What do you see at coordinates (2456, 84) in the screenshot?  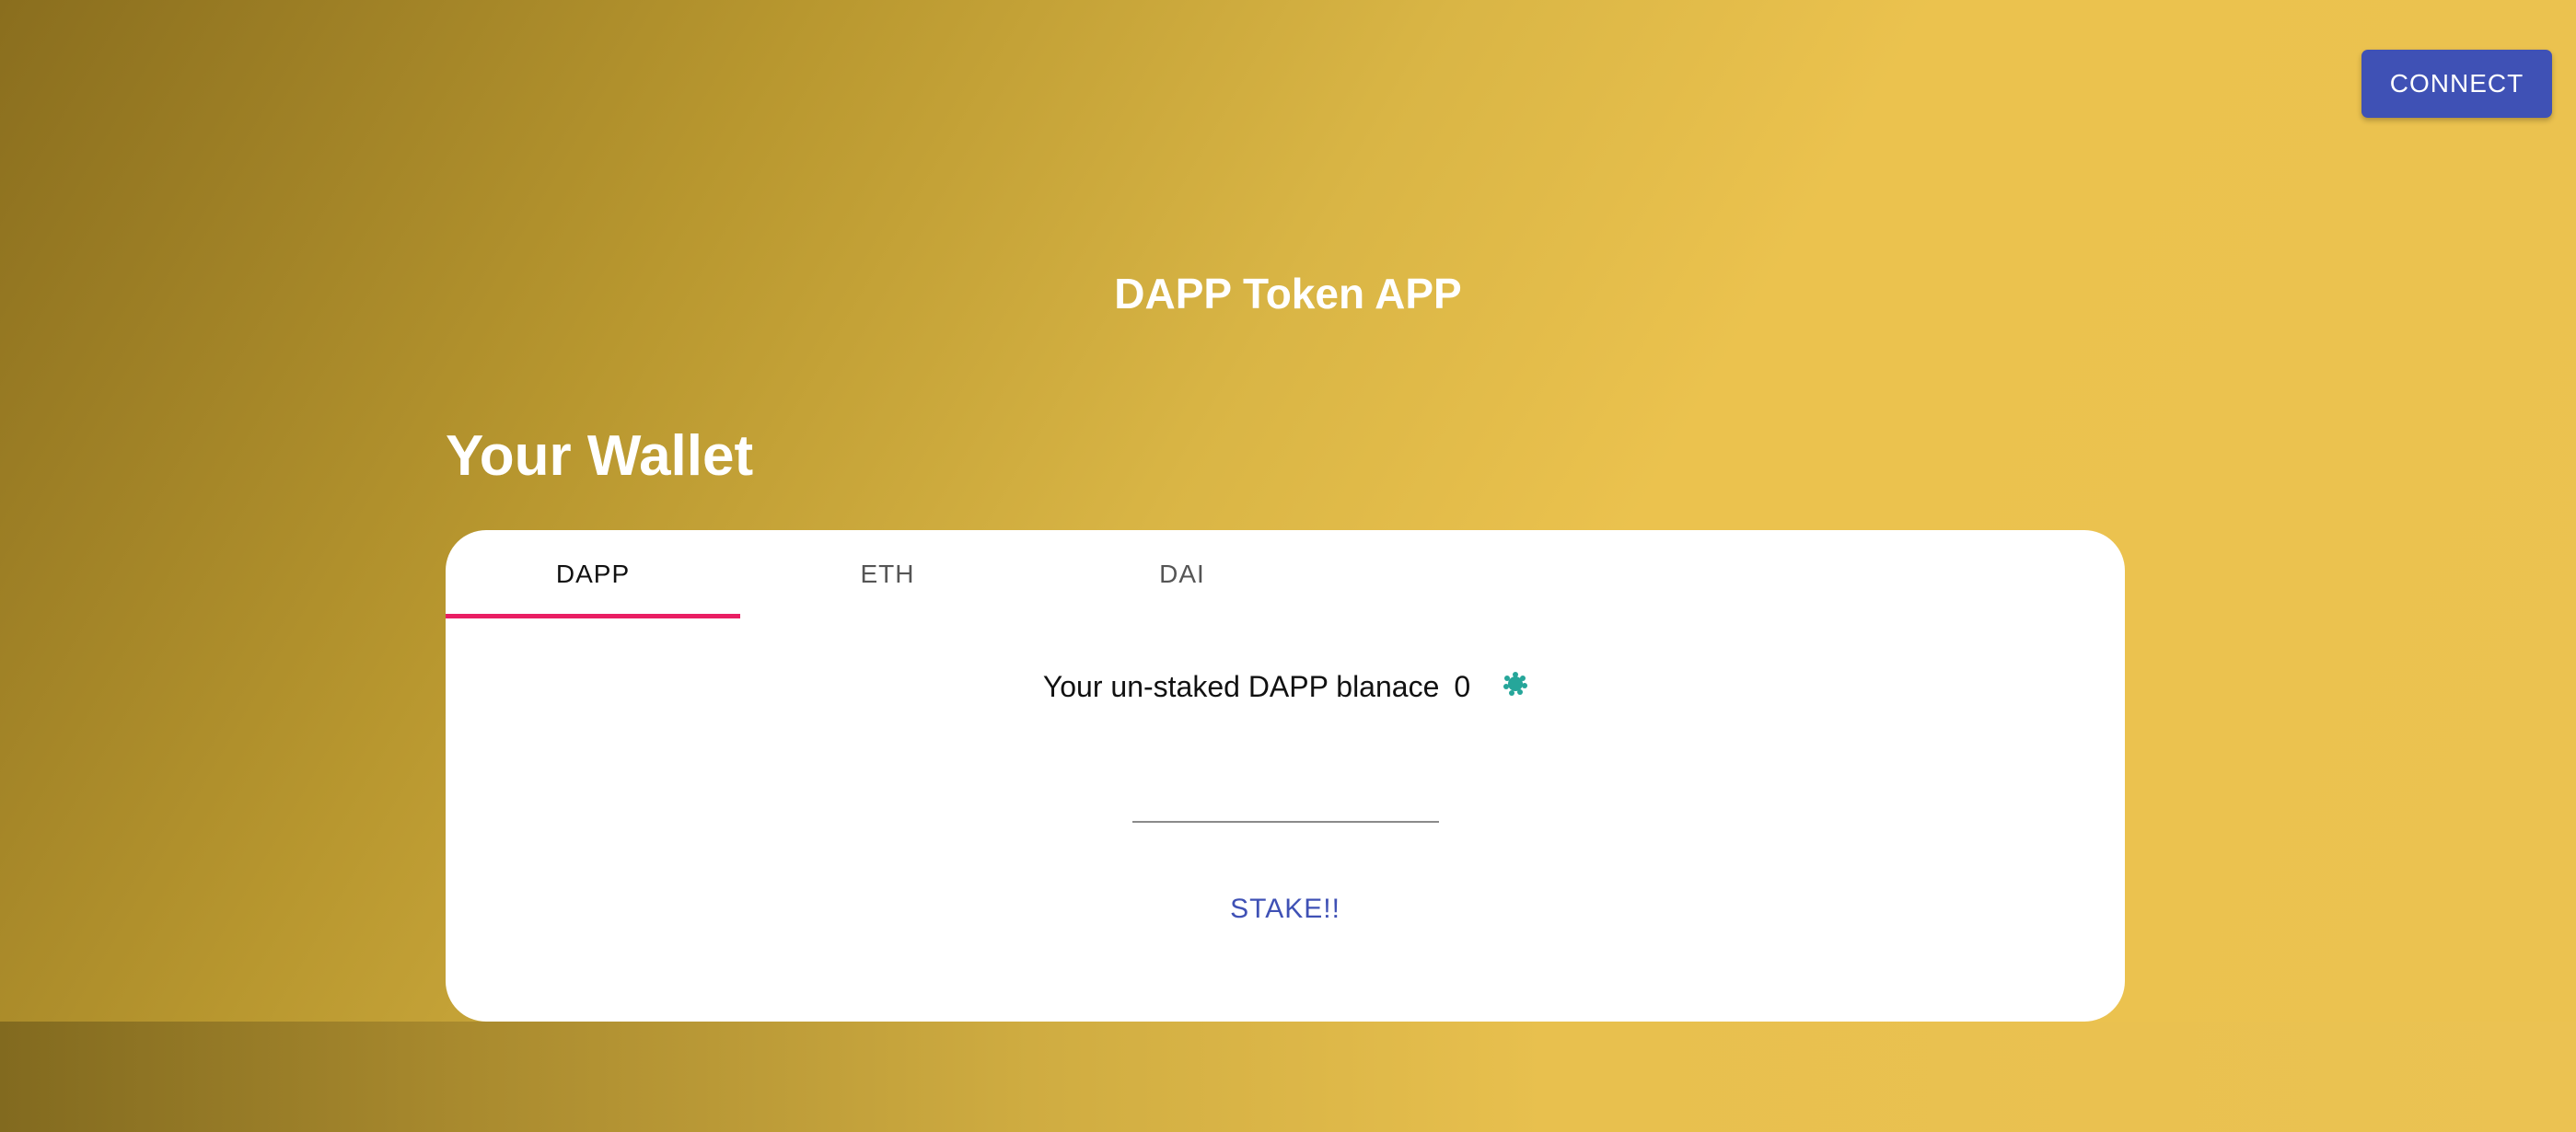 I see `connect-button: CONNECT` at bounding box center [2456, 84].